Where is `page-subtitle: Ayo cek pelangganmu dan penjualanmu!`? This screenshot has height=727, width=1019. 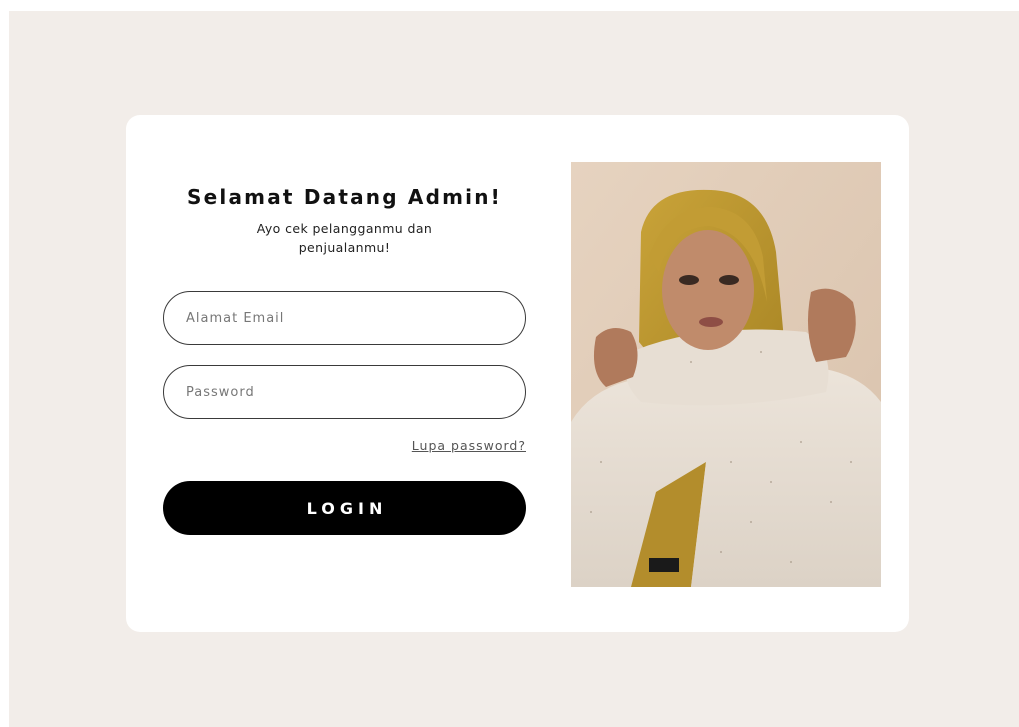
page-subtitle: Ayo cek pelangganmu dan penjualanmu! is located at coordinates (344, 238).